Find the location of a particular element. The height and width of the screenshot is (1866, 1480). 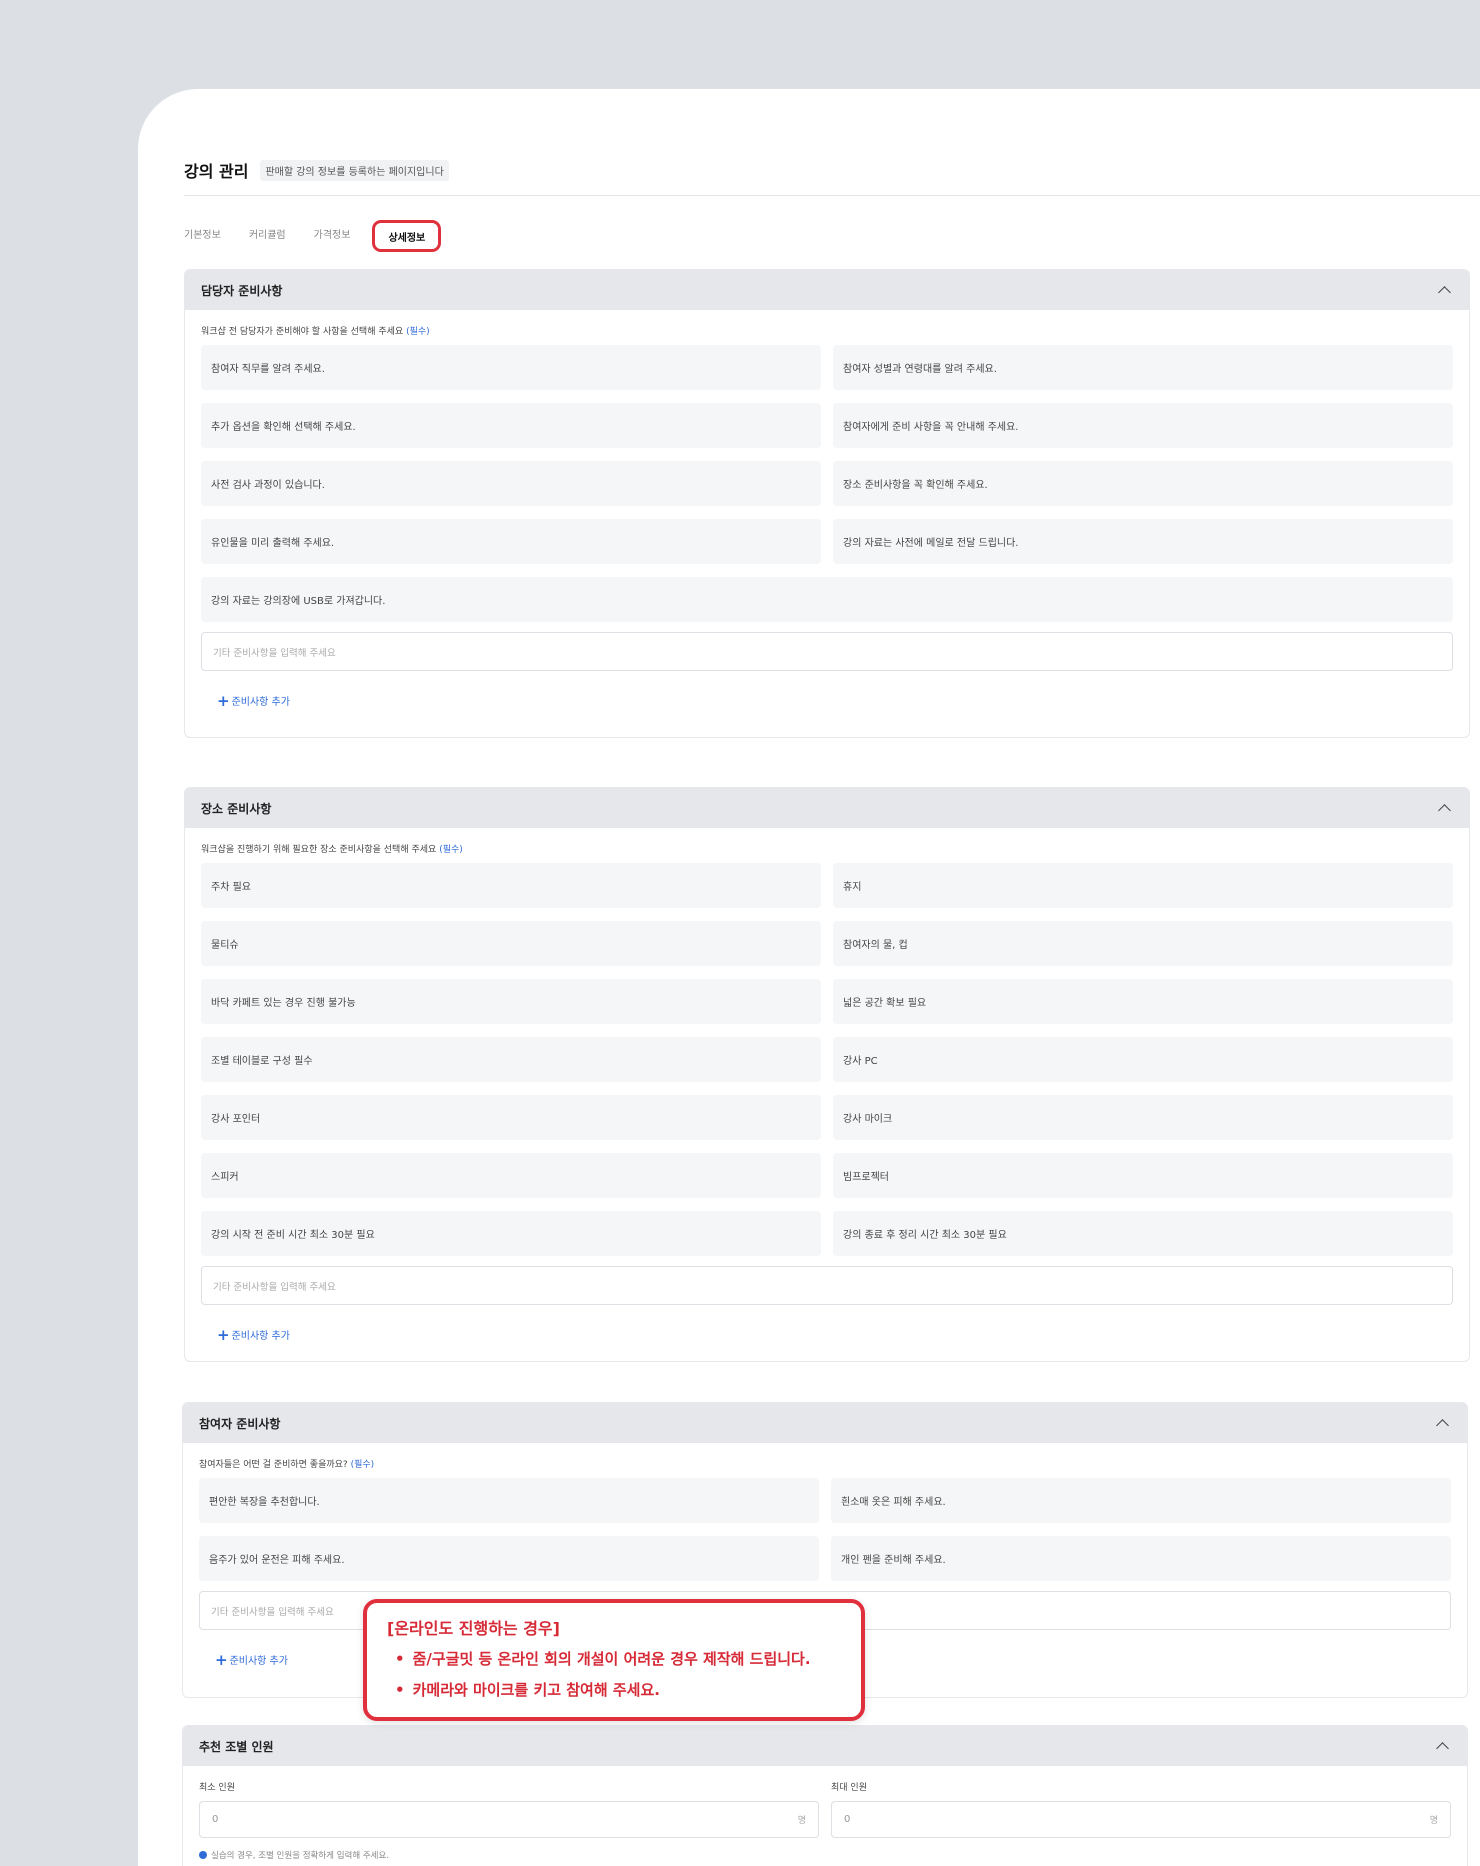

option-item: 흰소매 옷은 피해 주세요. is located at coordinates (1141, 1500).